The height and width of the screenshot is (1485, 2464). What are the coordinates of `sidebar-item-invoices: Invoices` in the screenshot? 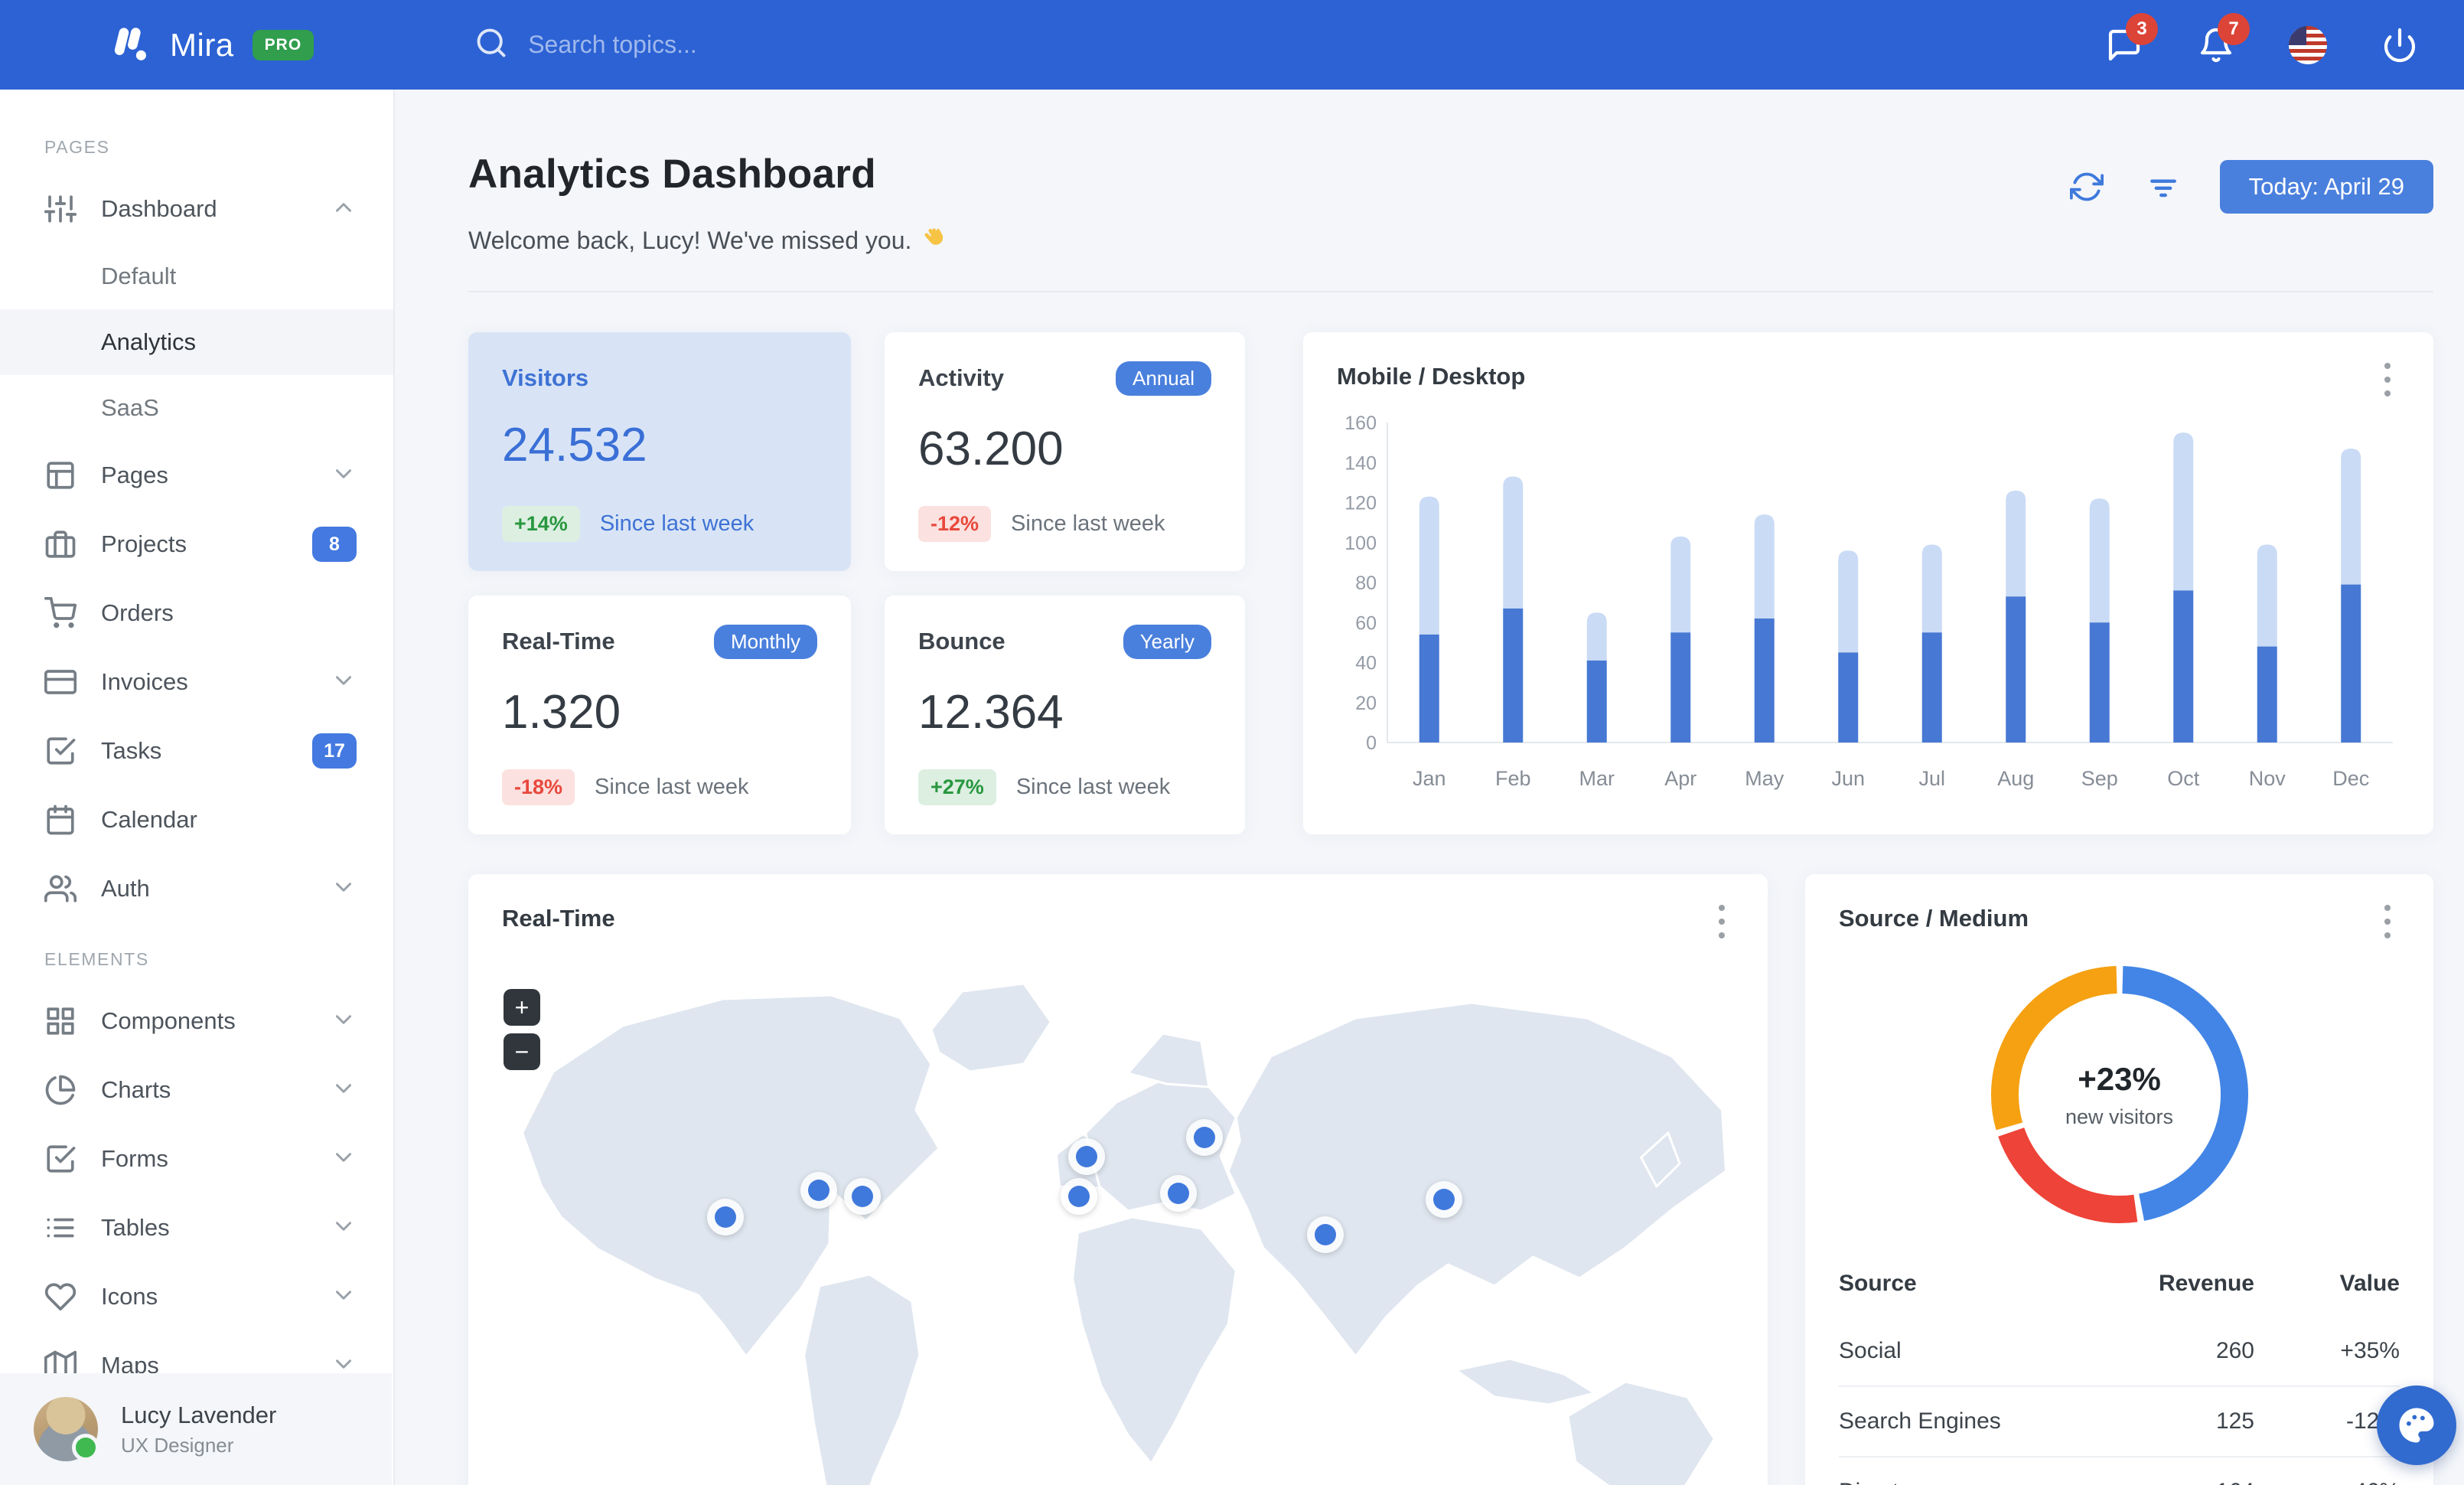 It's located at (197, 682).